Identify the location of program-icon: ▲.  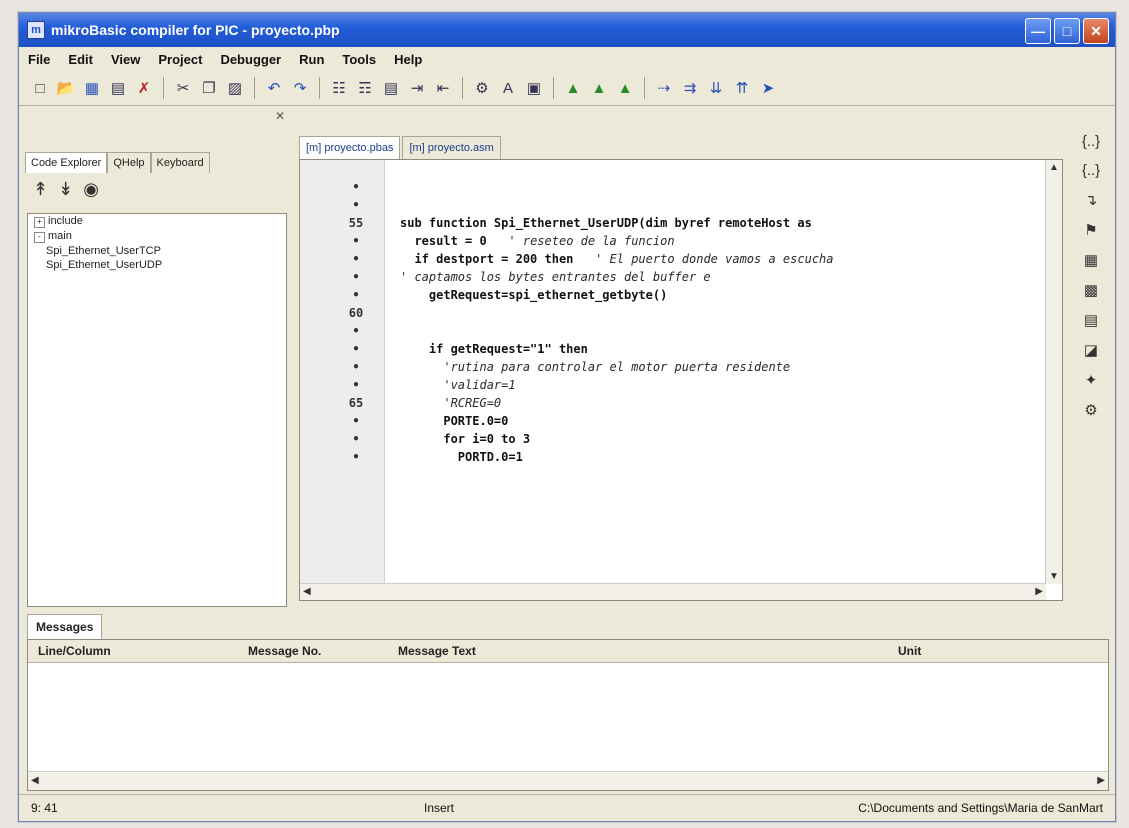
(625, 88).